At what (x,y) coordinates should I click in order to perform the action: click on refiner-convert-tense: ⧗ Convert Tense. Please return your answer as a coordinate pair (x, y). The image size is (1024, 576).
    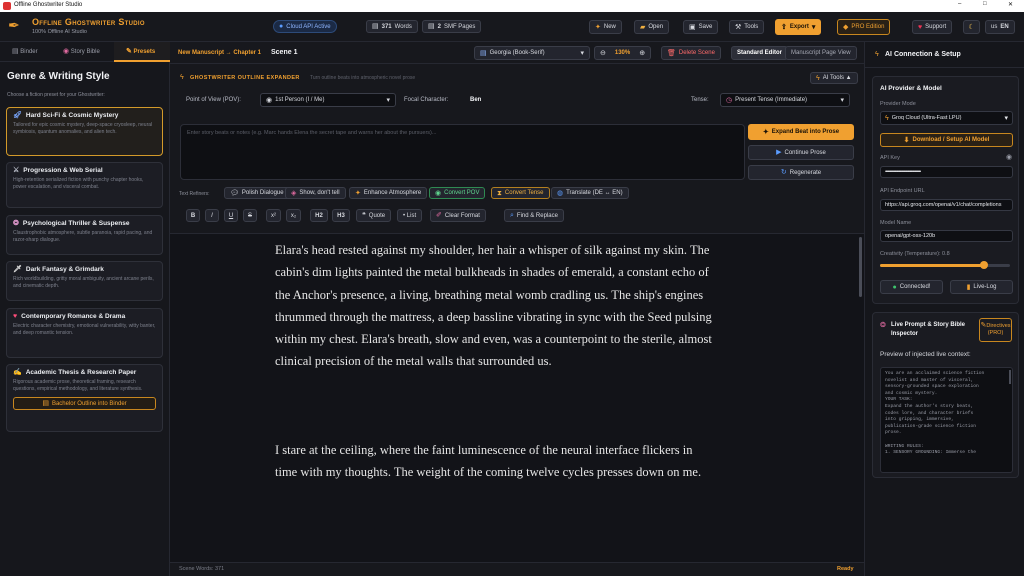
    Looking at the image, I should click on (520, 193).